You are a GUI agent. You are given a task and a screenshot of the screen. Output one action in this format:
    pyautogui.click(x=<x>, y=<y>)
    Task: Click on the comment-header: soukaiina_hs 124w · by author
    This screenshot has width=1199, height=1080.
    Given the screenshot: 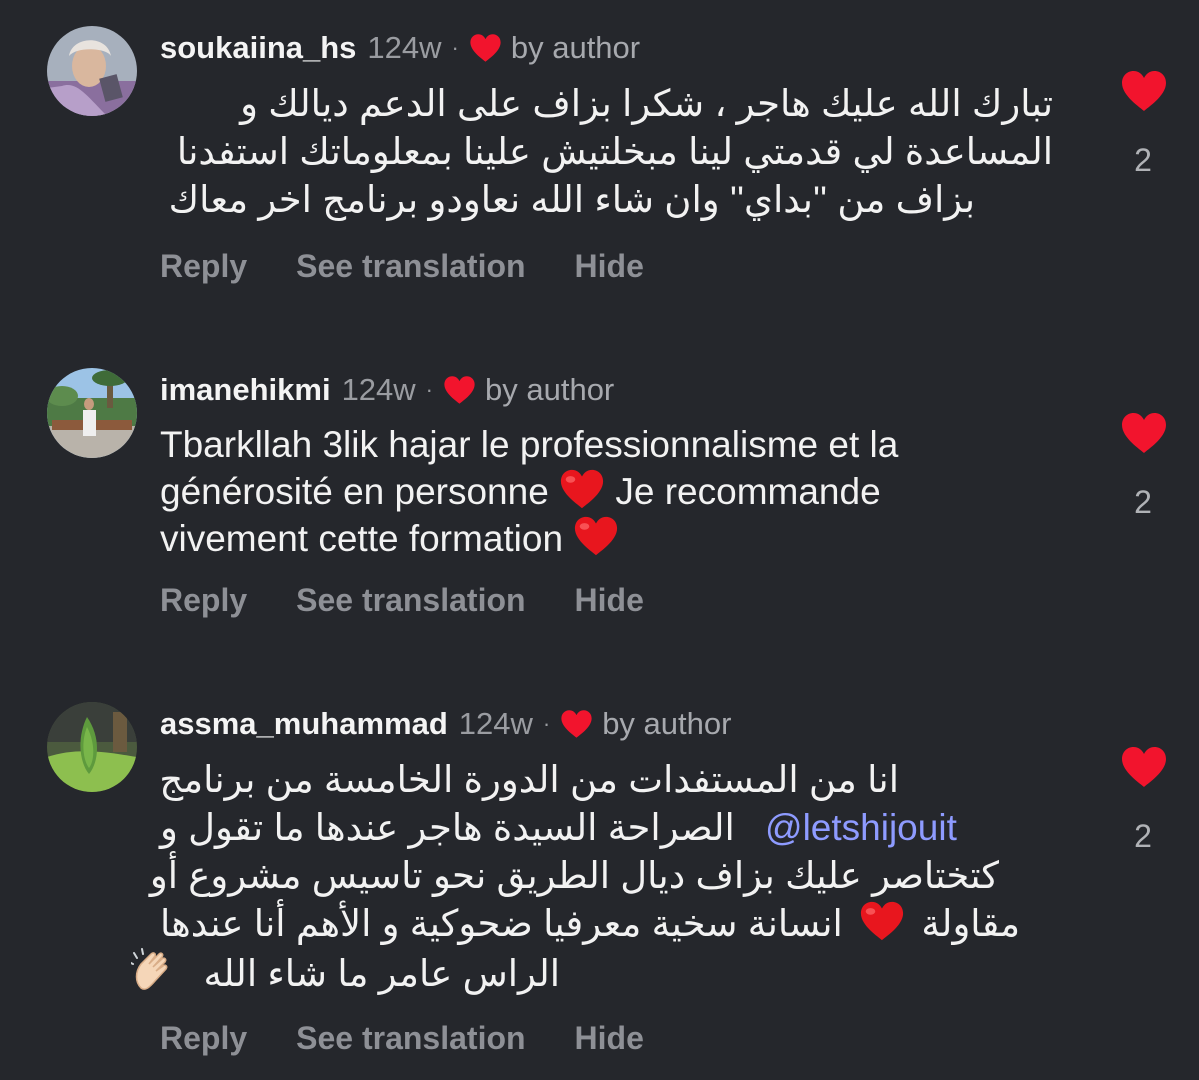 What is the action you would take?
    pyautogui.click(x=400, y=48)
    